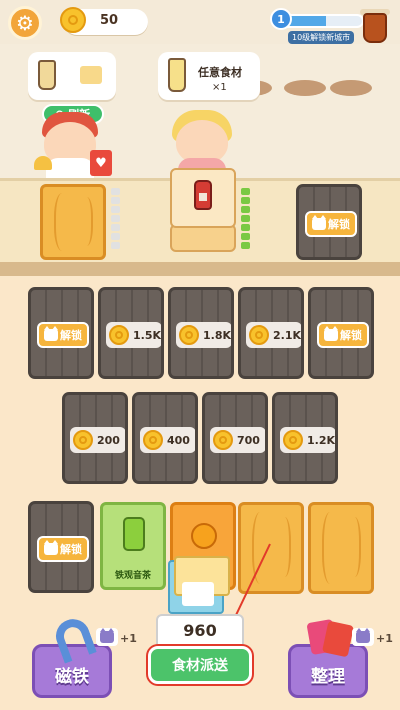 The height and width of the screenshot is (710, 400). Describe the element at coordinates (72, 76) in the screenshot. I see `customer-order-bubble` at that location.